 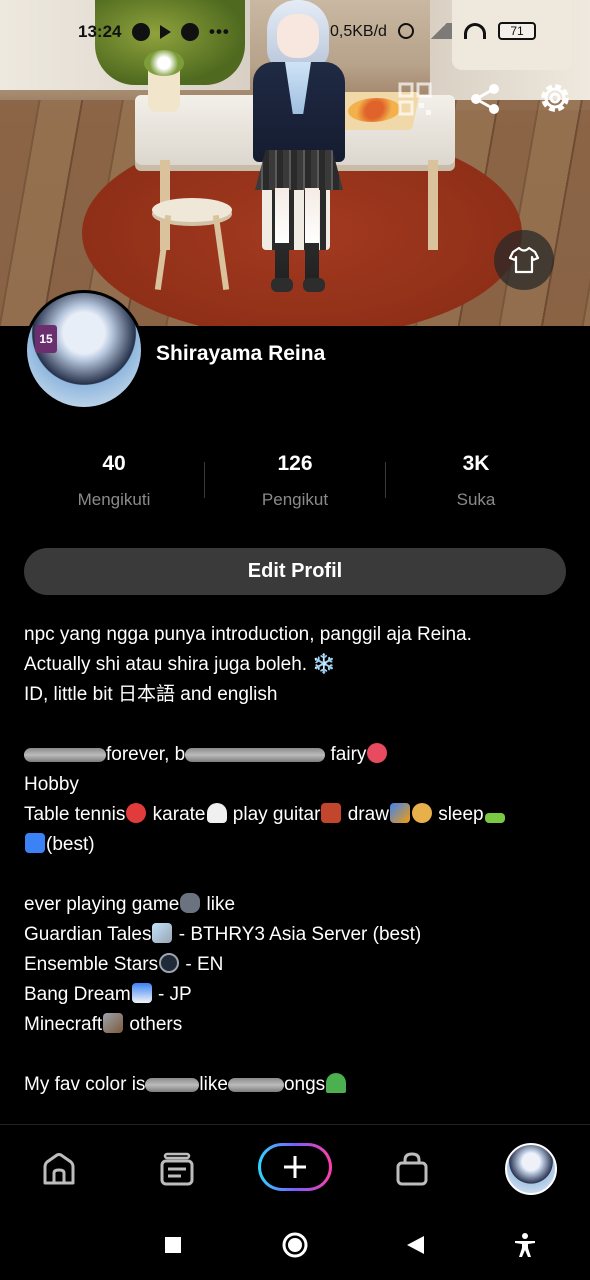 I want to click on bio-text: - JP, so click(x=172, y=994).